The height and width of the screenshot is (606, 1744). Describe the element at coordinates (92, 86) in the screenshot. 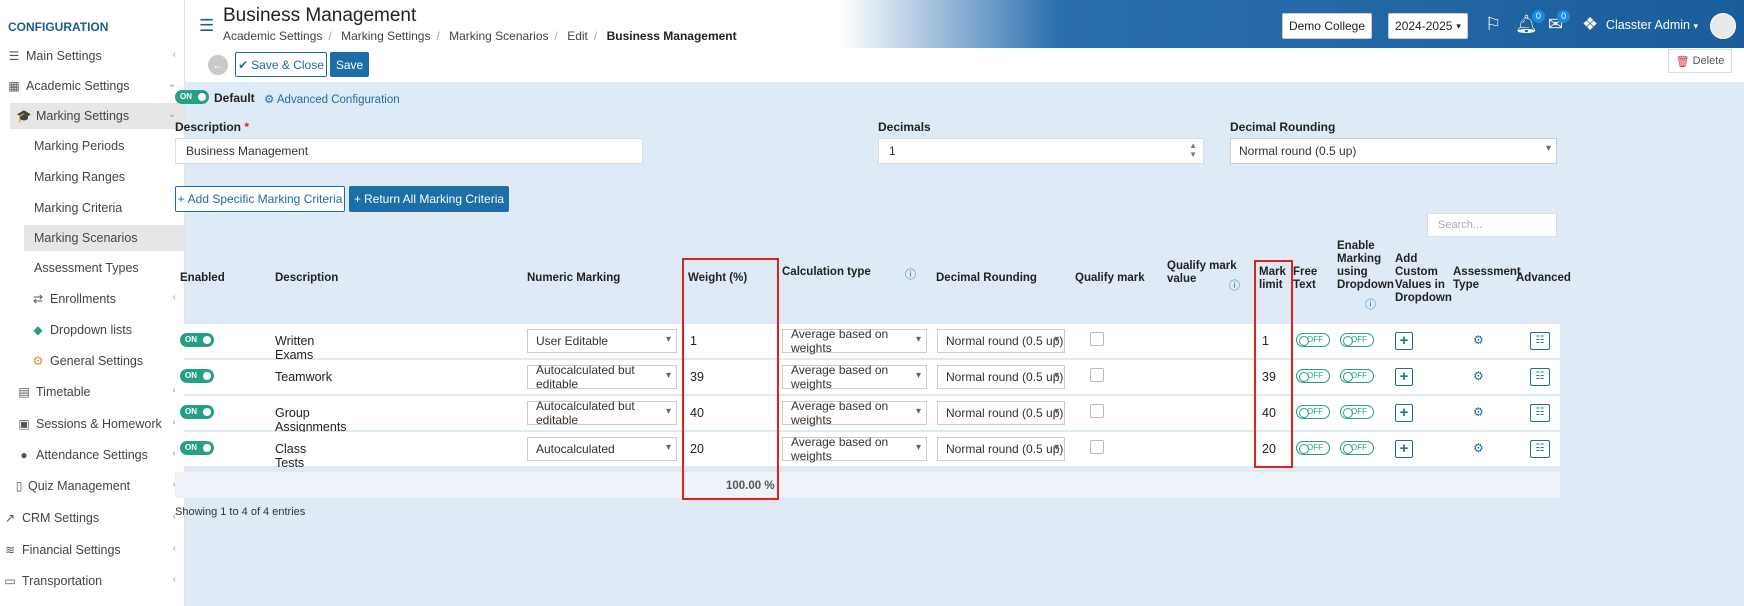

I see `sidebar-item-academic-settings: ▦ Academic Settings ⌄` at that location.